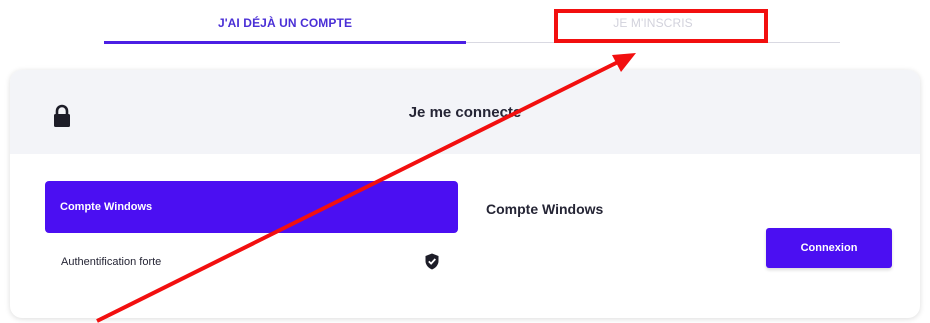 The height and width of the screenshot is (323, 930). I want to click on method-windows-account: Compte Windows, so click(251, 207).